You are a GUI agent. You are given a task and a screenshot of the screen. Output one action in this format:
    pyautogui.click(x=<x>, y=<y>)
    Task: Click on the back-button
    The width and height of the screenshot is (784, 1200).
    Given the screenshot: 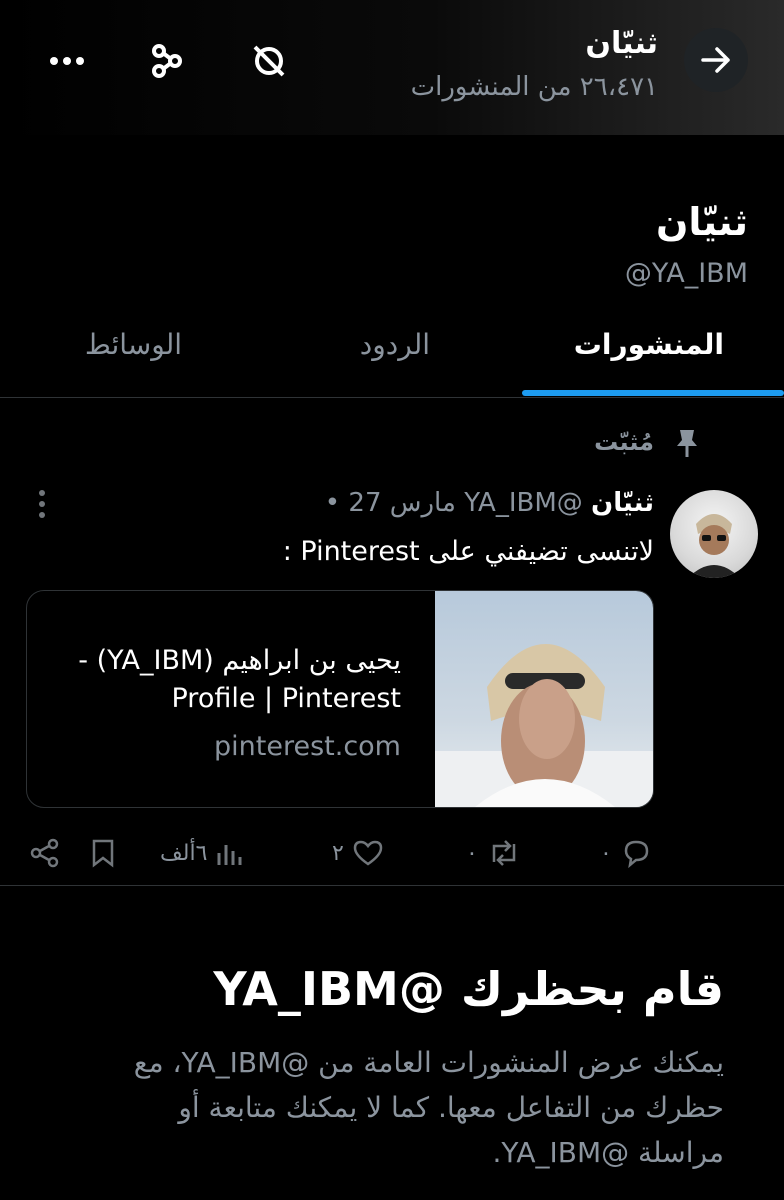 What is the action you would take?
    pyautogui.click(x=716, y=60)
    